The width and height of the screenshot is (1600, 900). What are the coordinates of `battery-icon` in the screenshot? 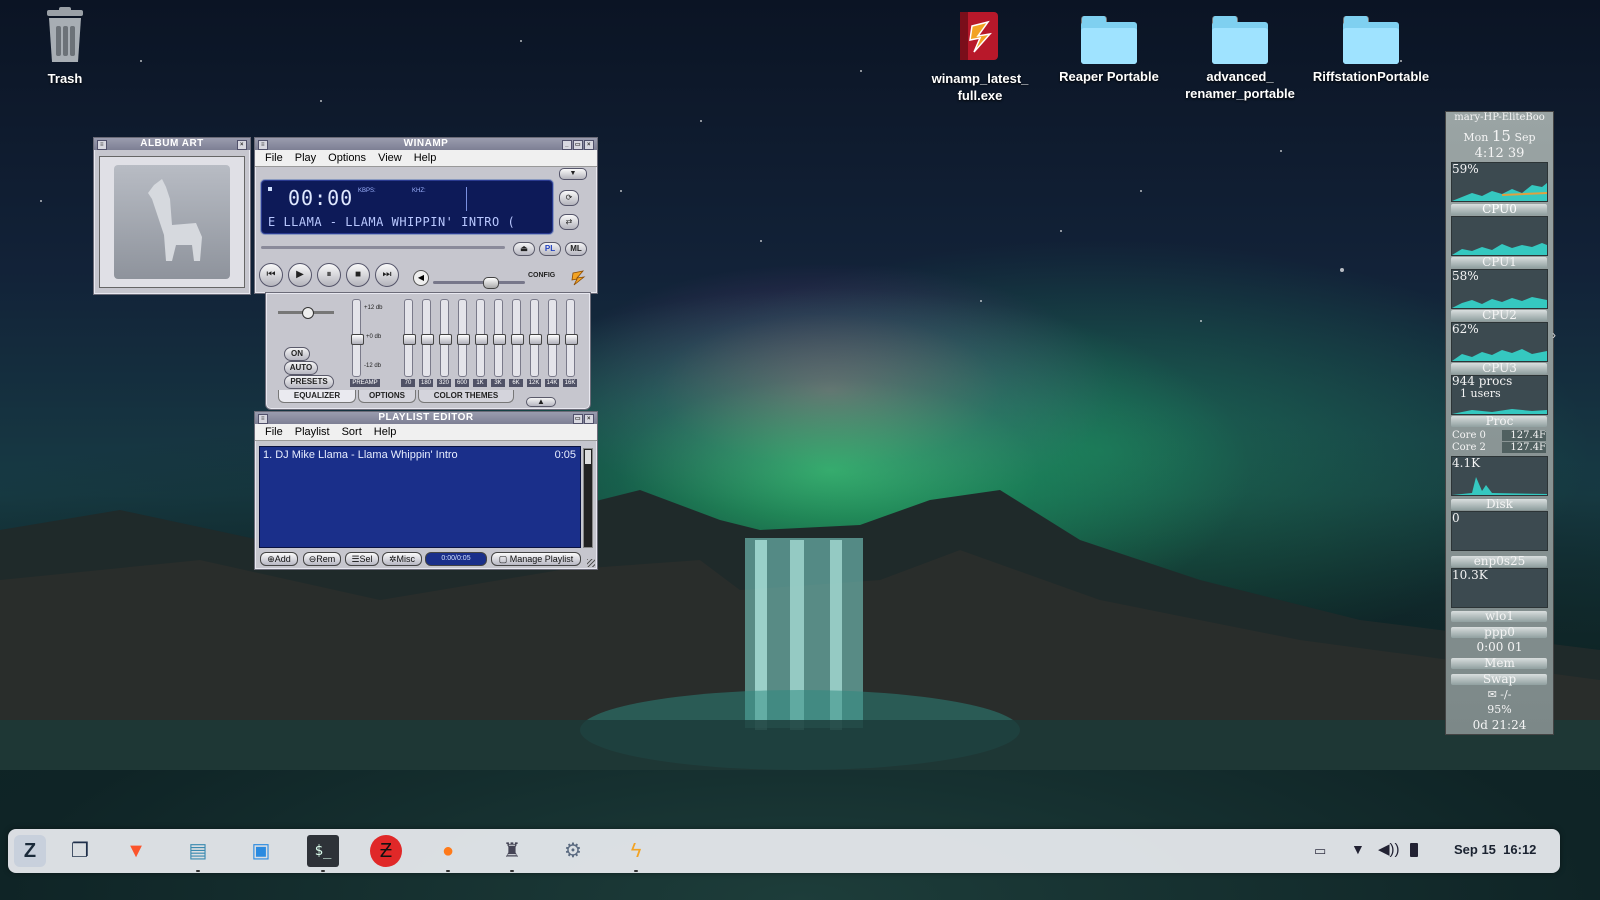 It's located at (1414, 850).